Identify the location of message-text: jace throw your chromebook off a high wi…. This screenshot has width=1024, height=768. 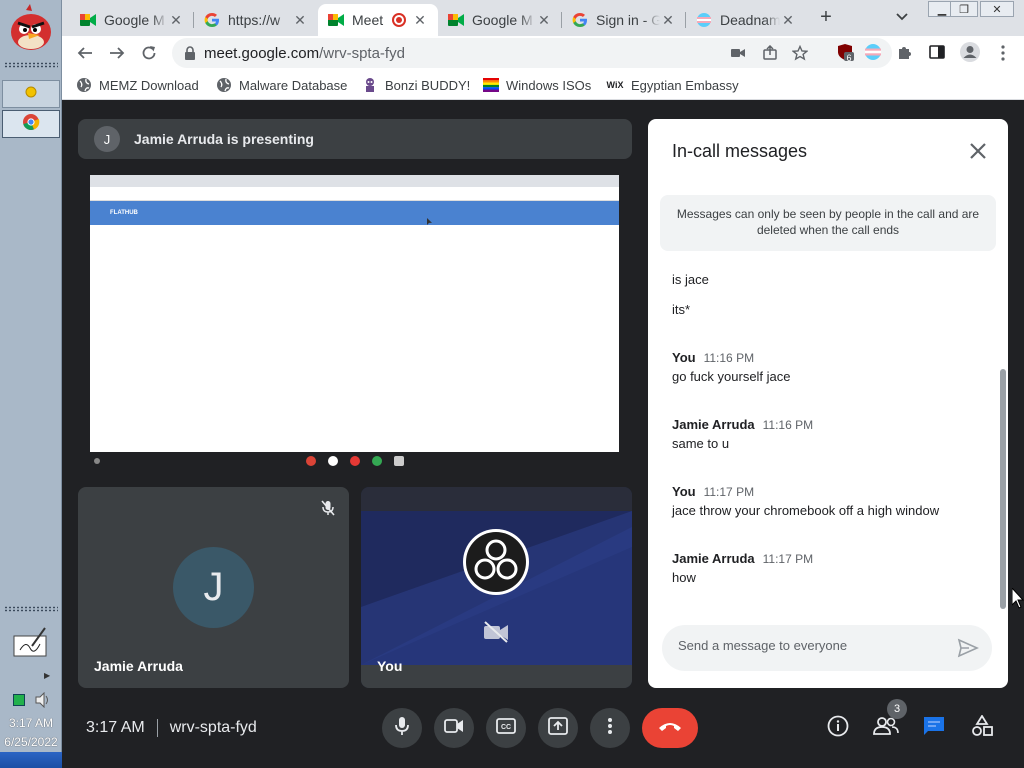
(806, 510).